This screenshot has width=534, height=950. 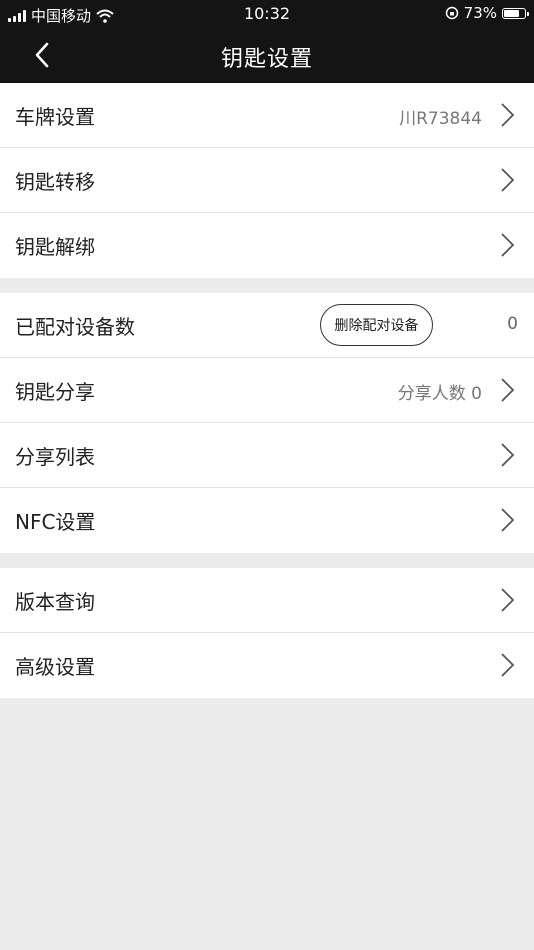 I want to click on status-right: 73%, so click(x=487, y=13).